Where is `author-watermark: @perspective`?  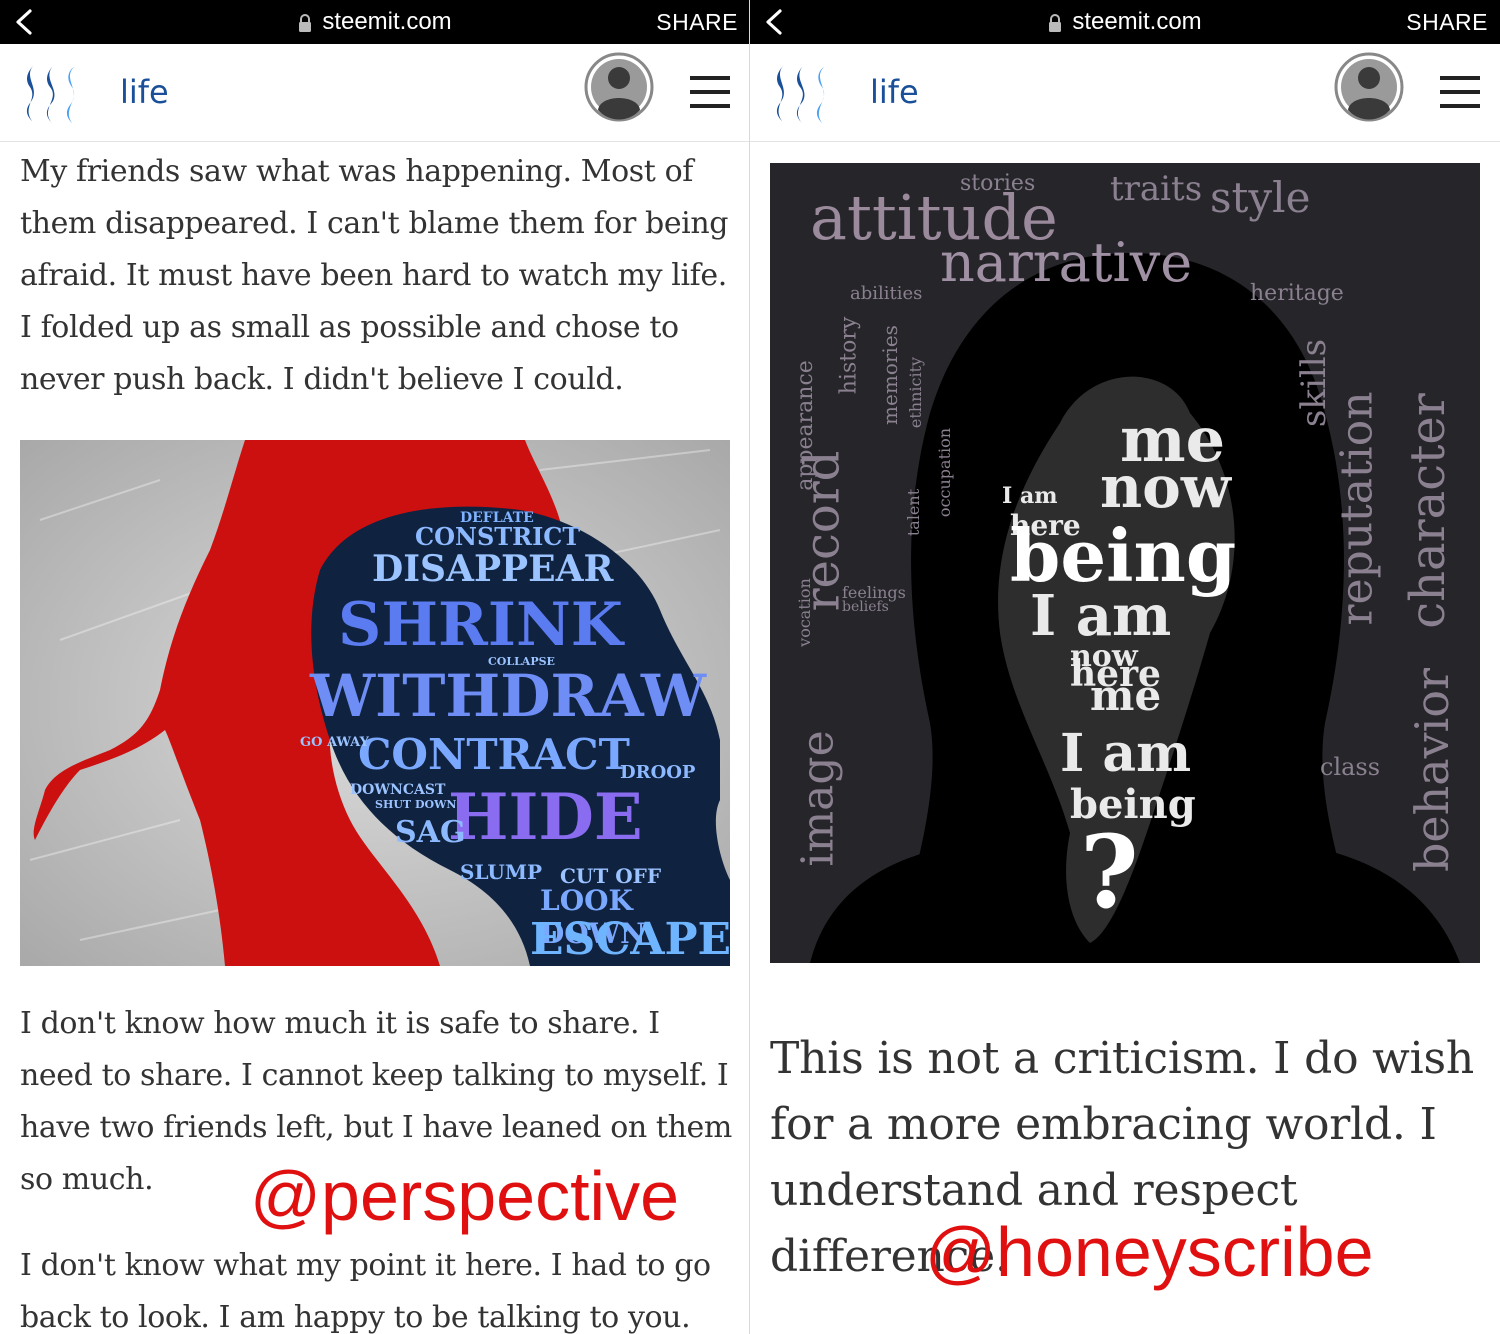
author-watermark: @perspective is located at coordinates (465, 1196).